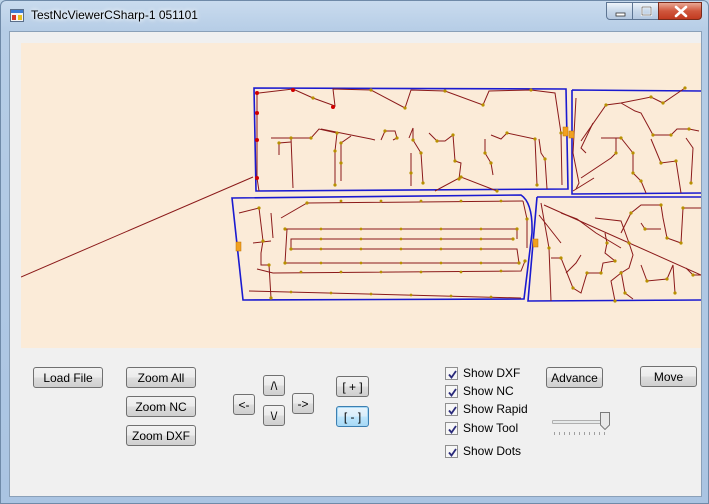 The image size is (709, 504). What do you see at coordinates (668, 376) in the screenshot?
I see `move-button: Move` at bounding box center [668, 376].